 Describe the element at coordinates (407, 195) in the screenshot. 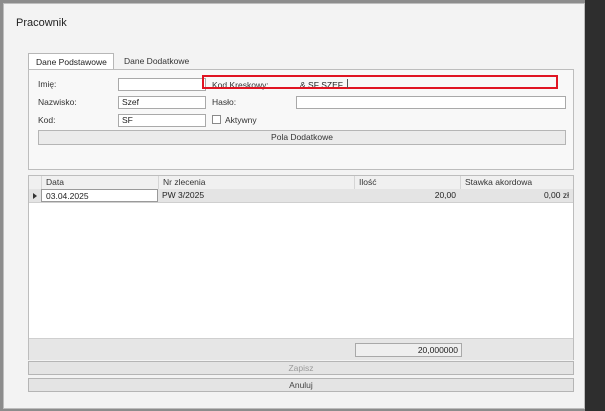

I see `cell-ilosc: 20,00` at that location.